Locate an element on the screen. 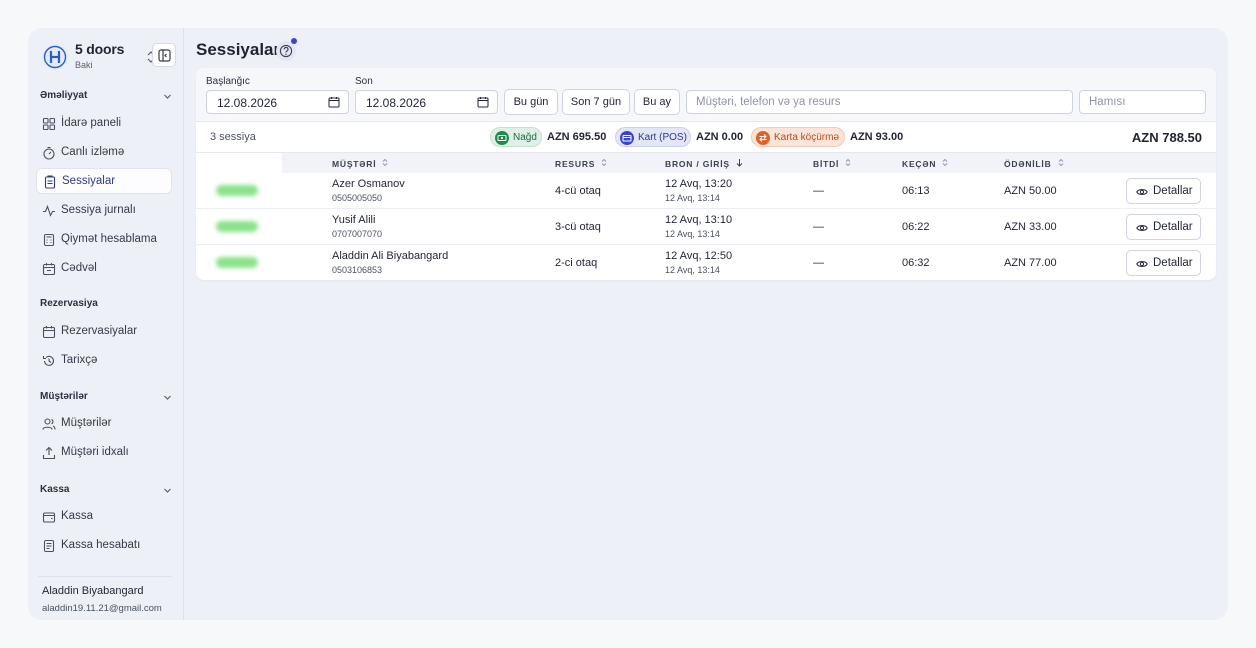  sort-desc-icon is located at coordinates (739, 163).